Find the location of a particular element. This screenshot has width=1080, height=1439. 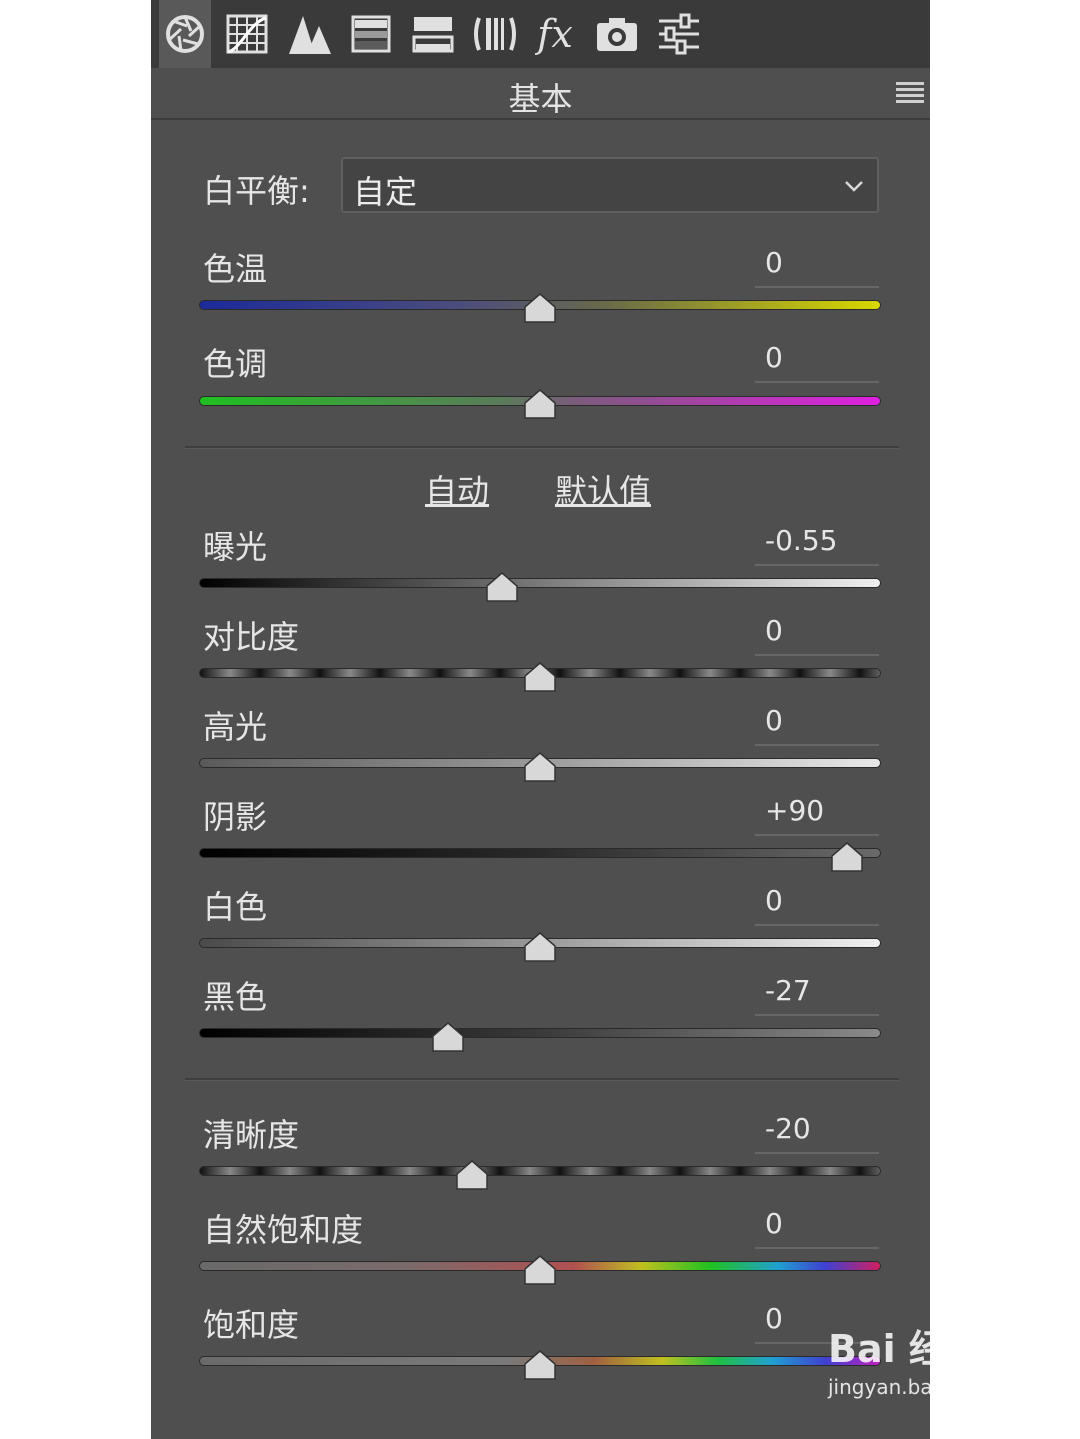

highlights-value: 0 is located at coordinates (817, 725).